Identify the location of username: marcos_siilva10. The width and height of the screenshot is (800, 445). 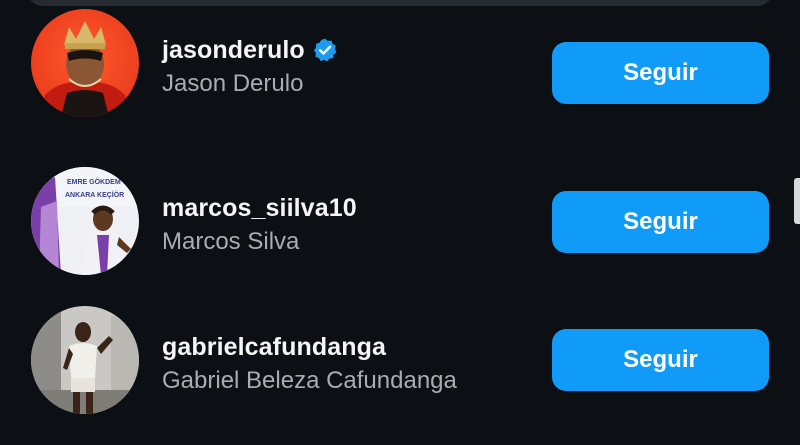
(259, 208).